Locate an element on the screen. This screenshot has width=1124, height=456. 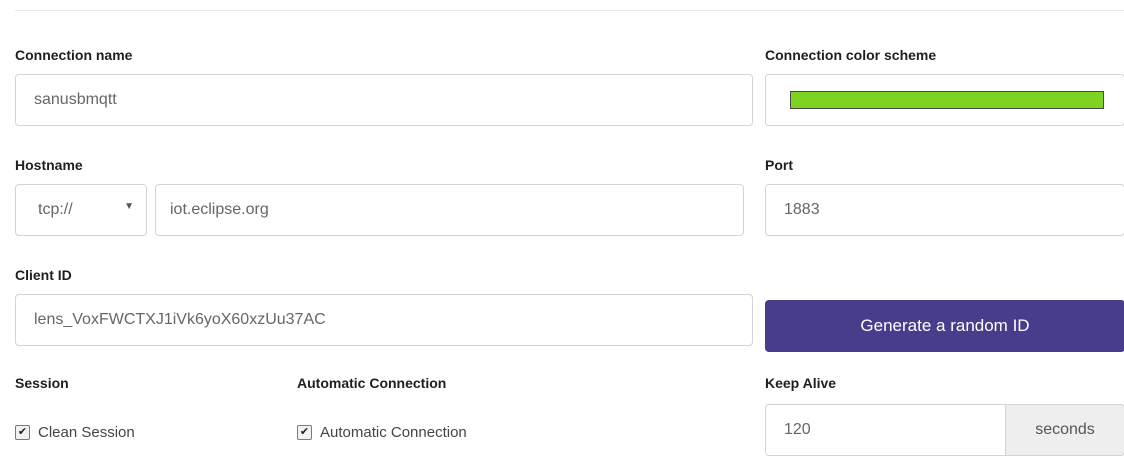
caret-down-icon: ▼ is located at coordinates (129, 206).